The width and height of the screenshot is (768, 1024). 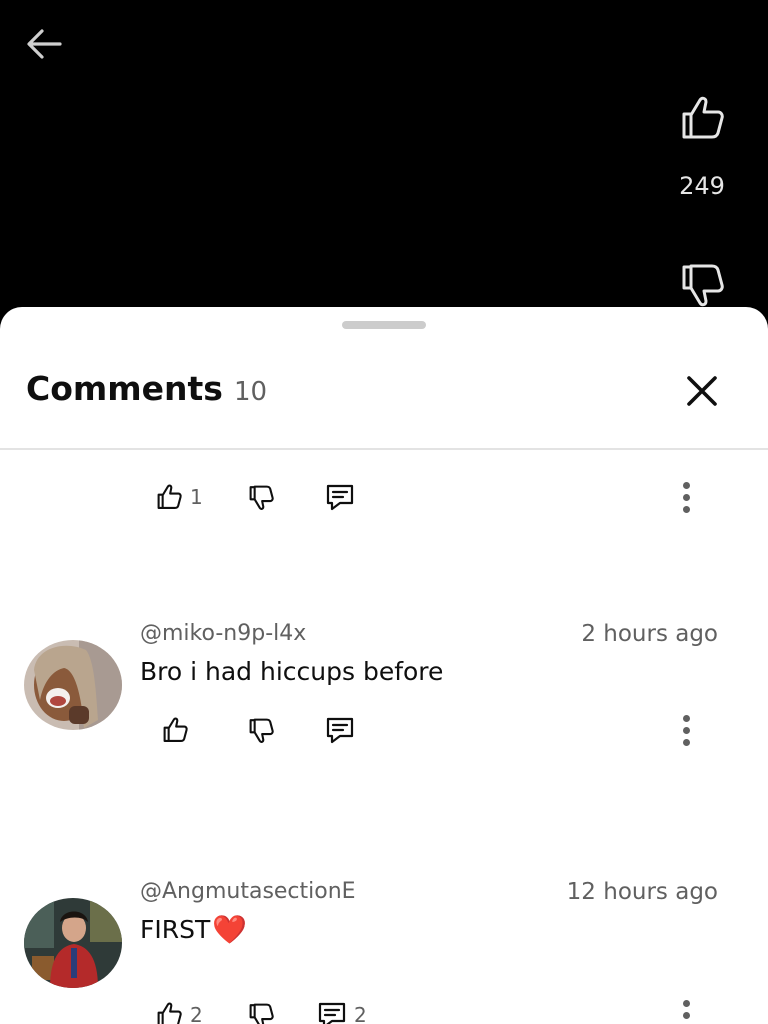 I want to click on comment-like-button: 1, so click(x=178, y=497).